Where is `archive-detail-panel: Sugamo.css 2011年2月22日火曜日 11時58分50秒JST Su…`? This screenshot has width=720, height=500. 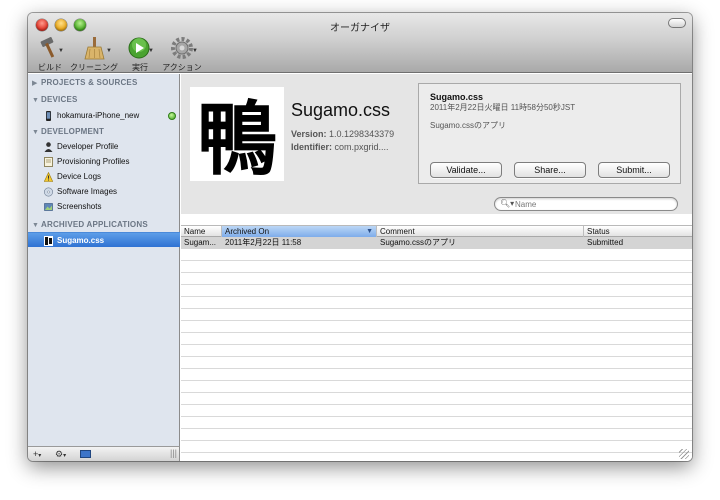 archive-detail-panel: Sugamo.css 2011年2月22日火曜日 11時58分50秒JST Su… is located at coordinates (549, 133).